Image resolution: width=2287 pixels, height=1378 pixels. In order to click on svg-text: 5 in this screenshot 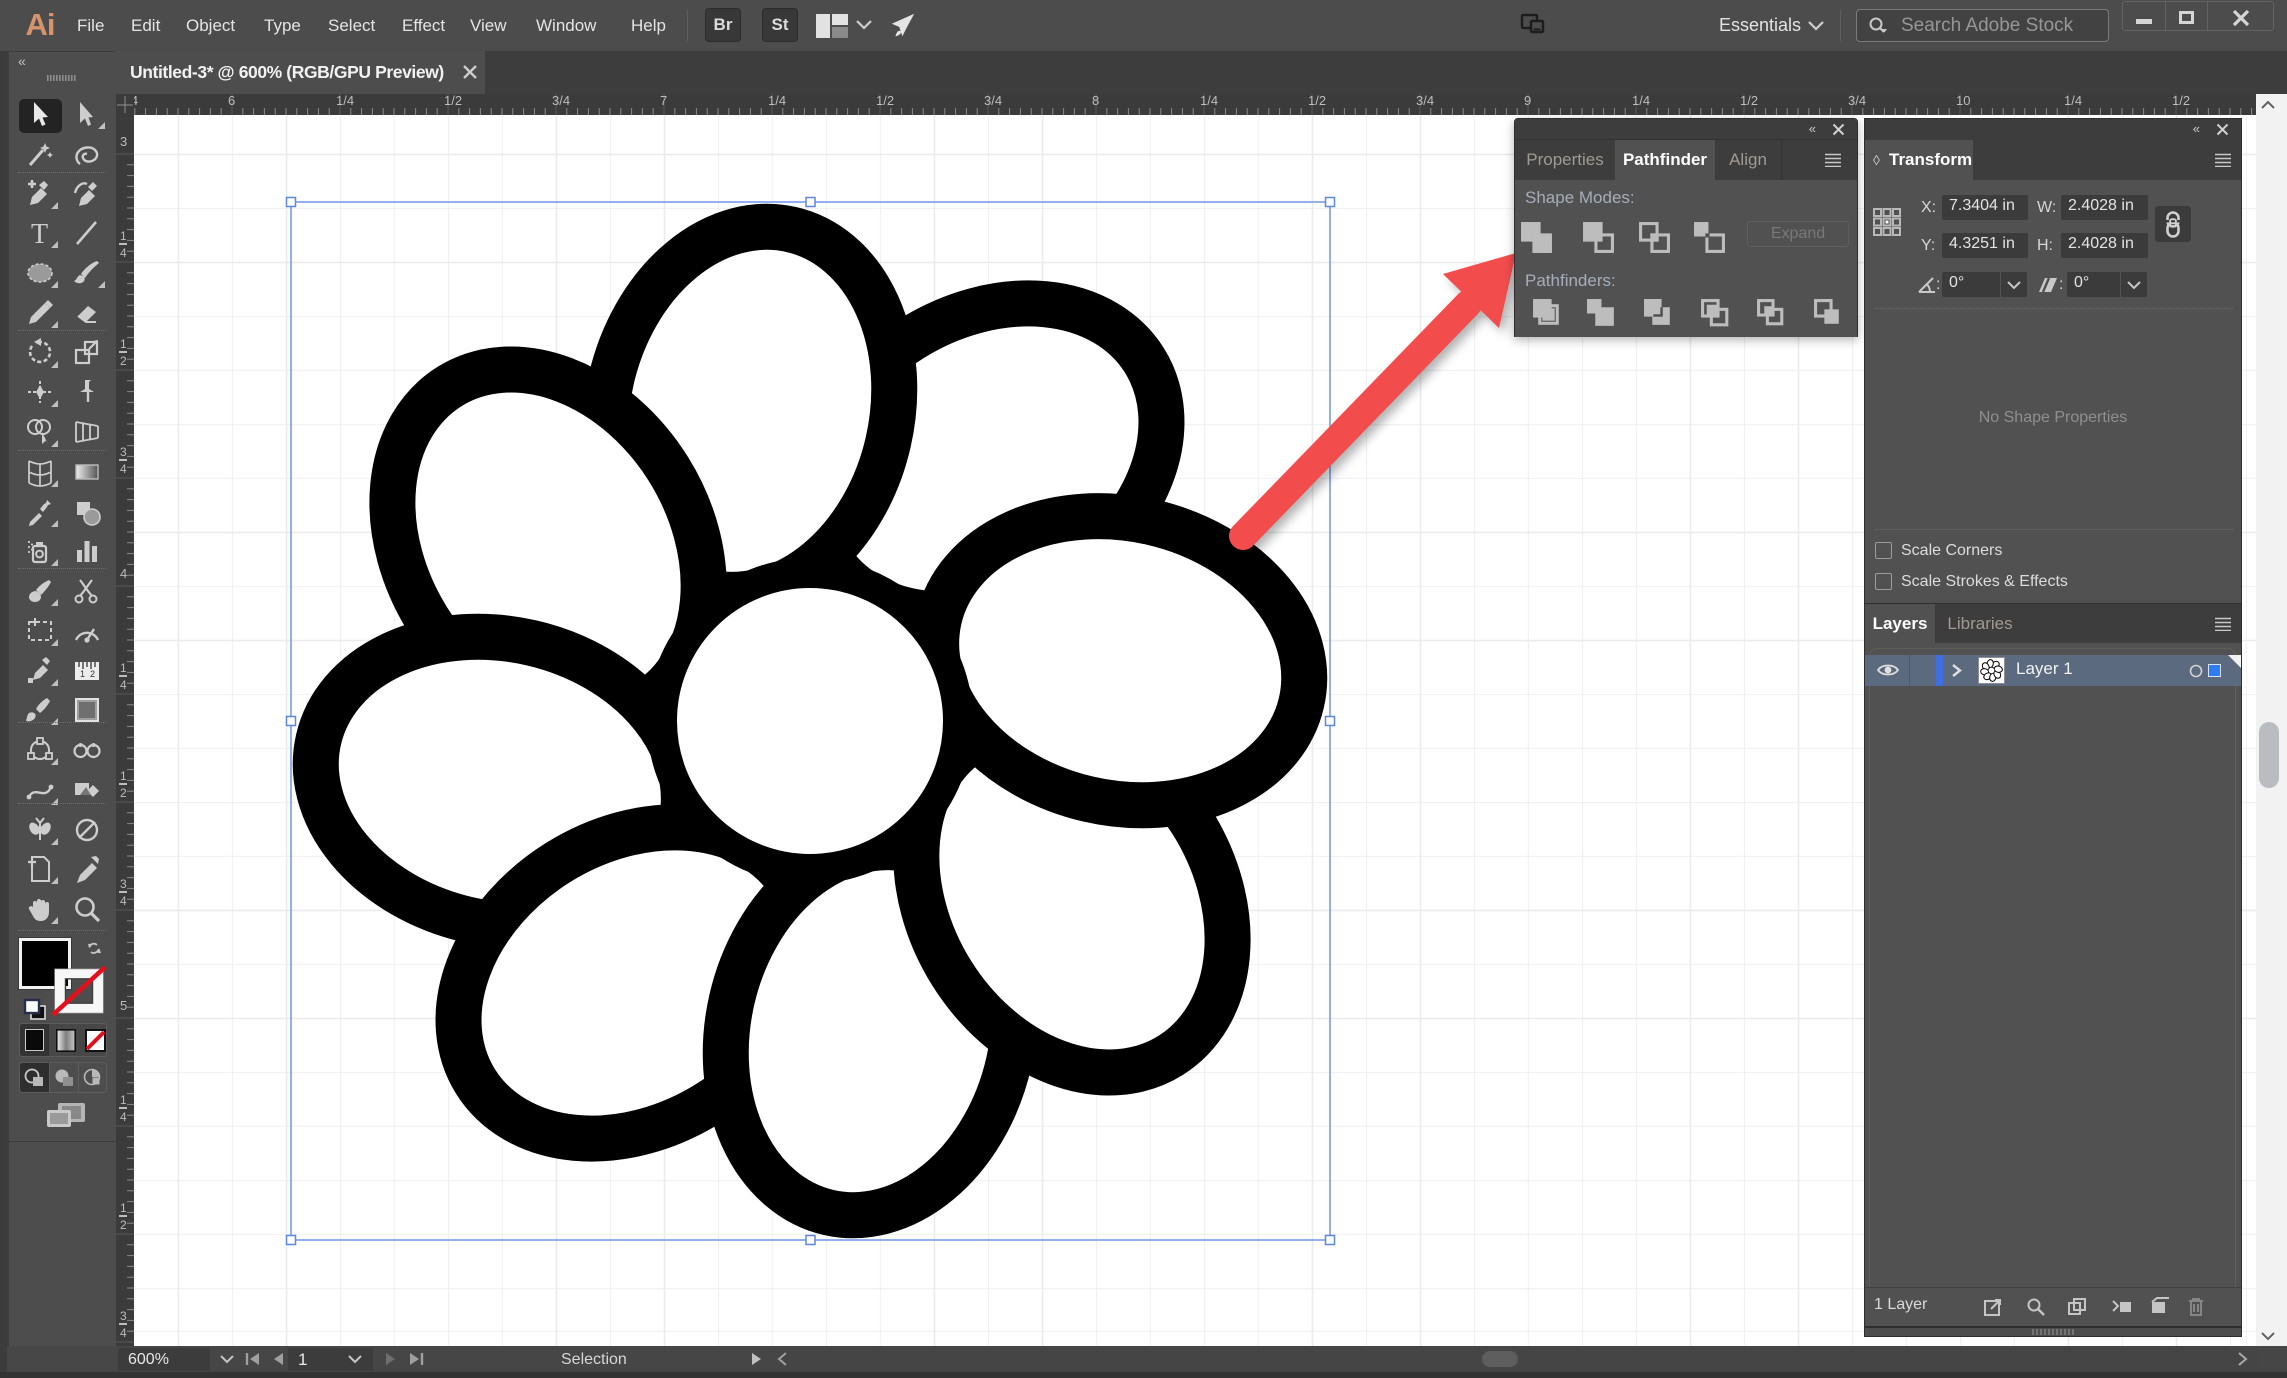, I will do `click(123, 1005)`.